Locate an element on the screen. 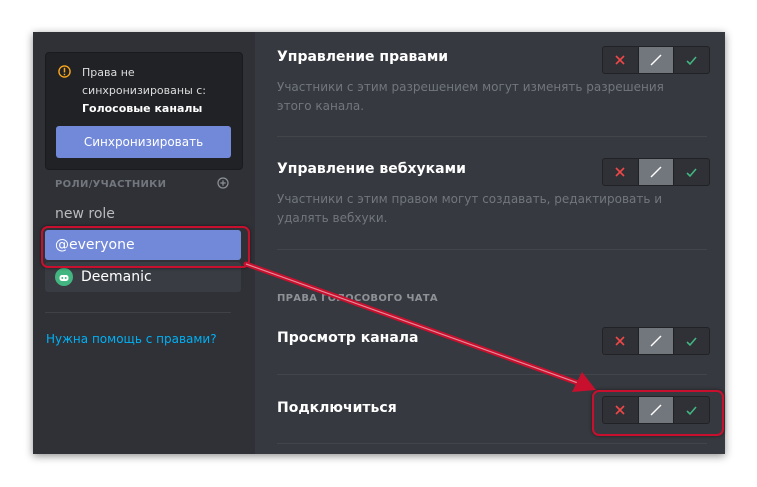 This screenshot has width=757, height=487. manage-permissions-toggle is located at coordinates (656, 60).